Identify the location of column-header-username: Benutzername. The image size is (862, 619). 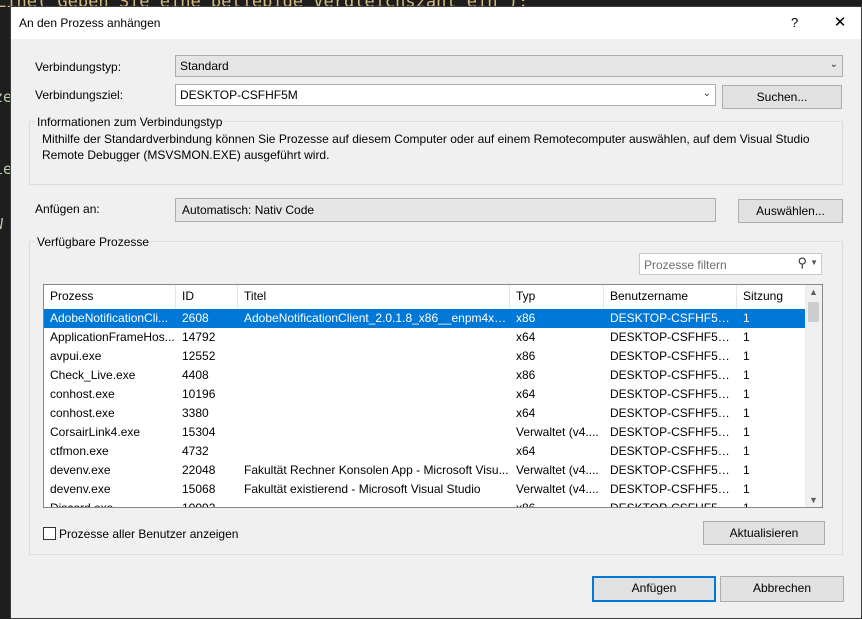
(670, 297).